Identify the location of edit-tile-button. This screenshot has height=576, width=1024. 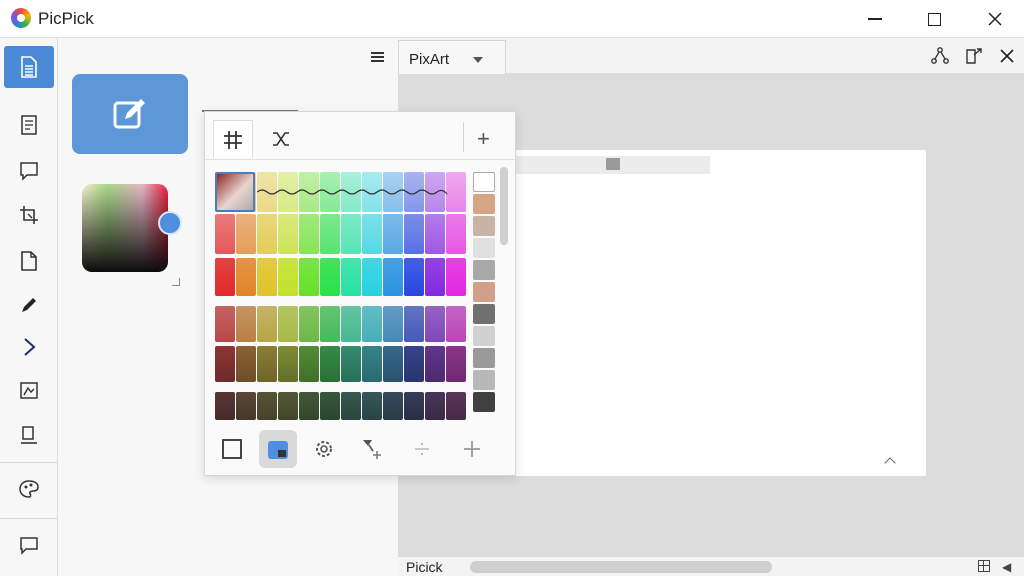
(130, 114).